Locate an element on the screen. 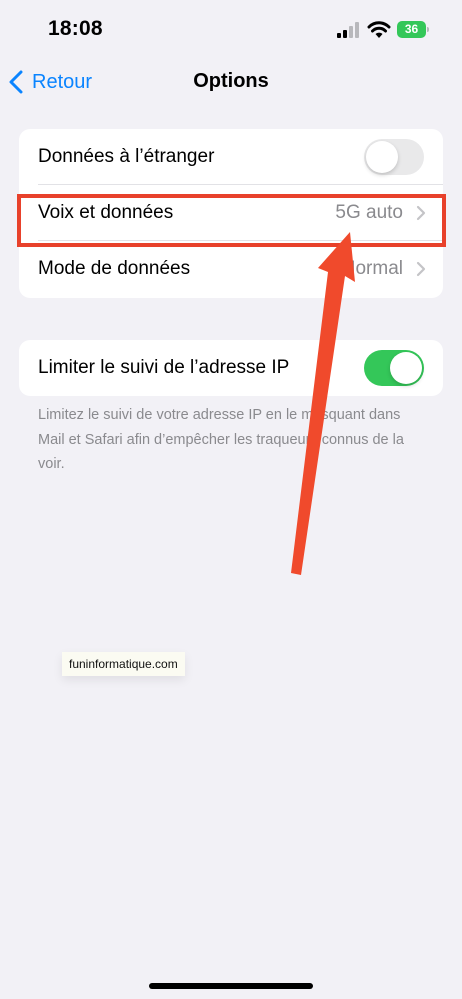 The width and height of the screenshot is (462, 999). page-title: Options is located at coordinates (231, 81).